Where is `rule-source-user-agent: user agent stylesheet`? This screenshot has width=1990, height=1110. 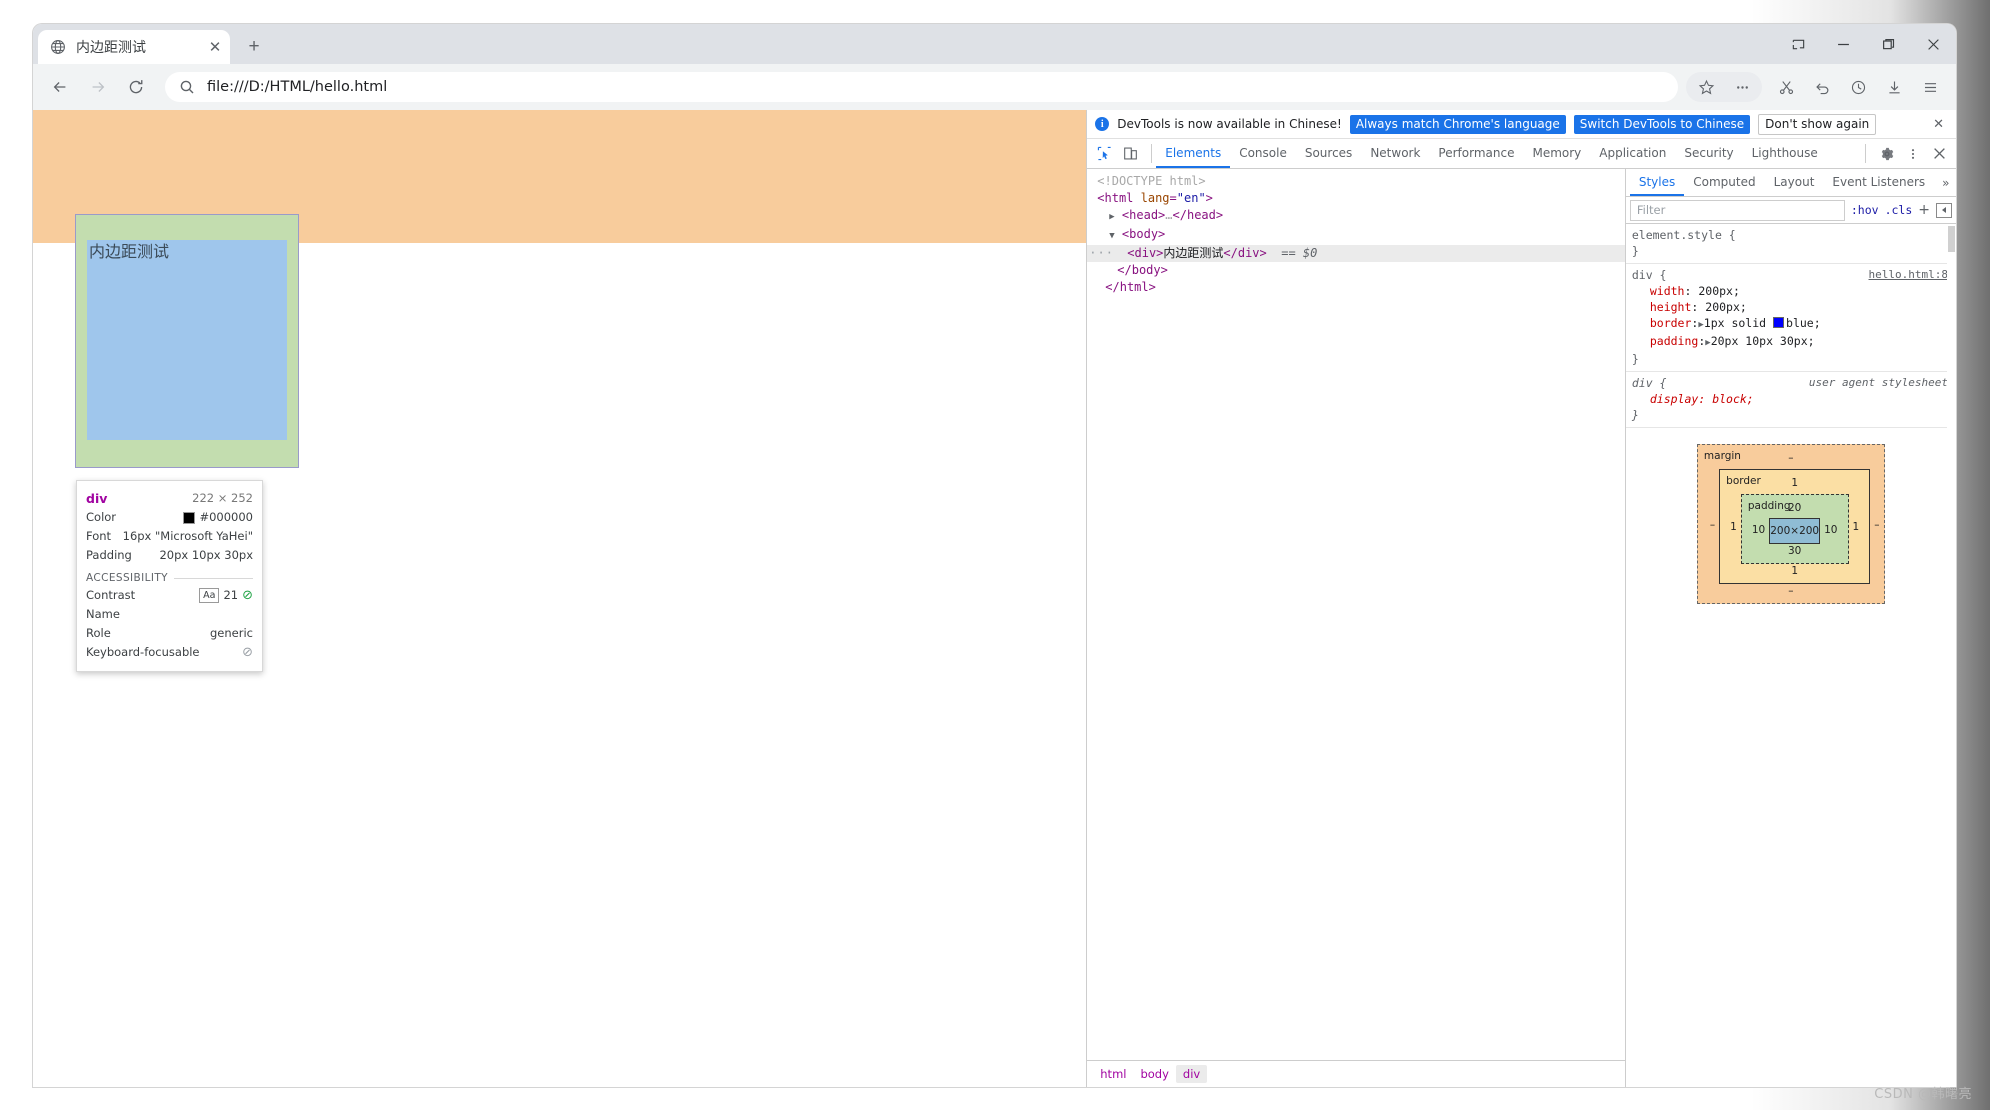
rule-source-user-agent: user agent stylesheet is located at coordinates (1878, 382).